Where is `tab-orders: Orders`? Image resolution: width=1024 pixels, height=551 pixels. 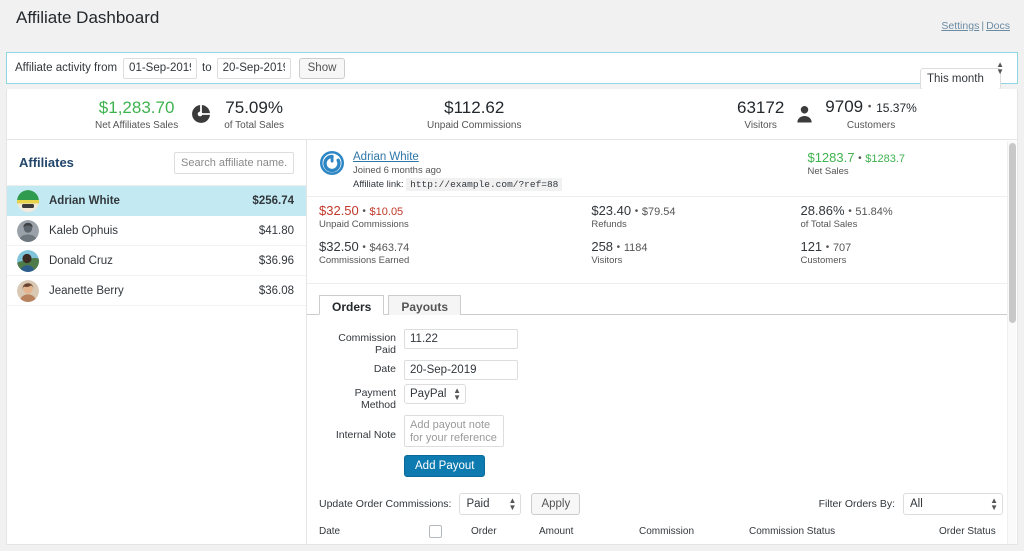 tab-orders: Orders is located at coordinates (352, 305).